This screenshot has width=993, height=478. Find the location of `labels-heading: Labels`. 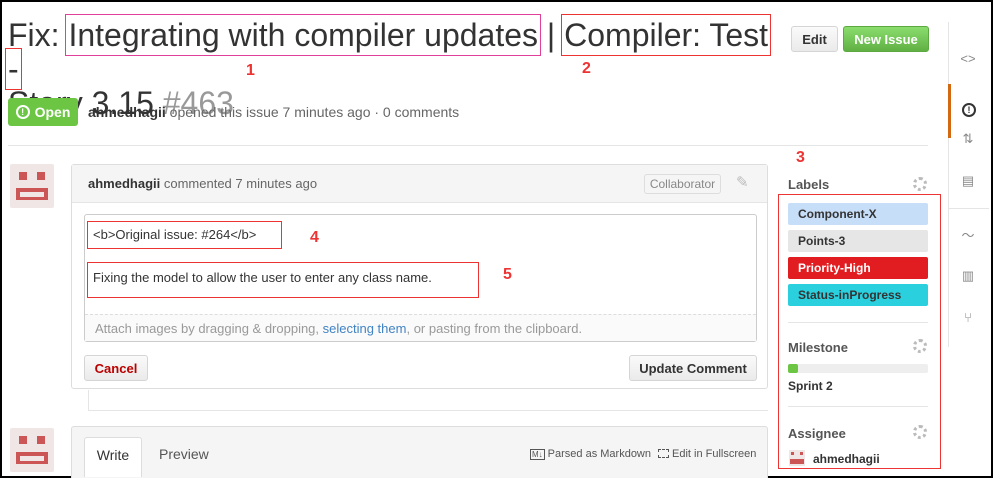

labels-heading: Labels is located at coordinates (809, 184).